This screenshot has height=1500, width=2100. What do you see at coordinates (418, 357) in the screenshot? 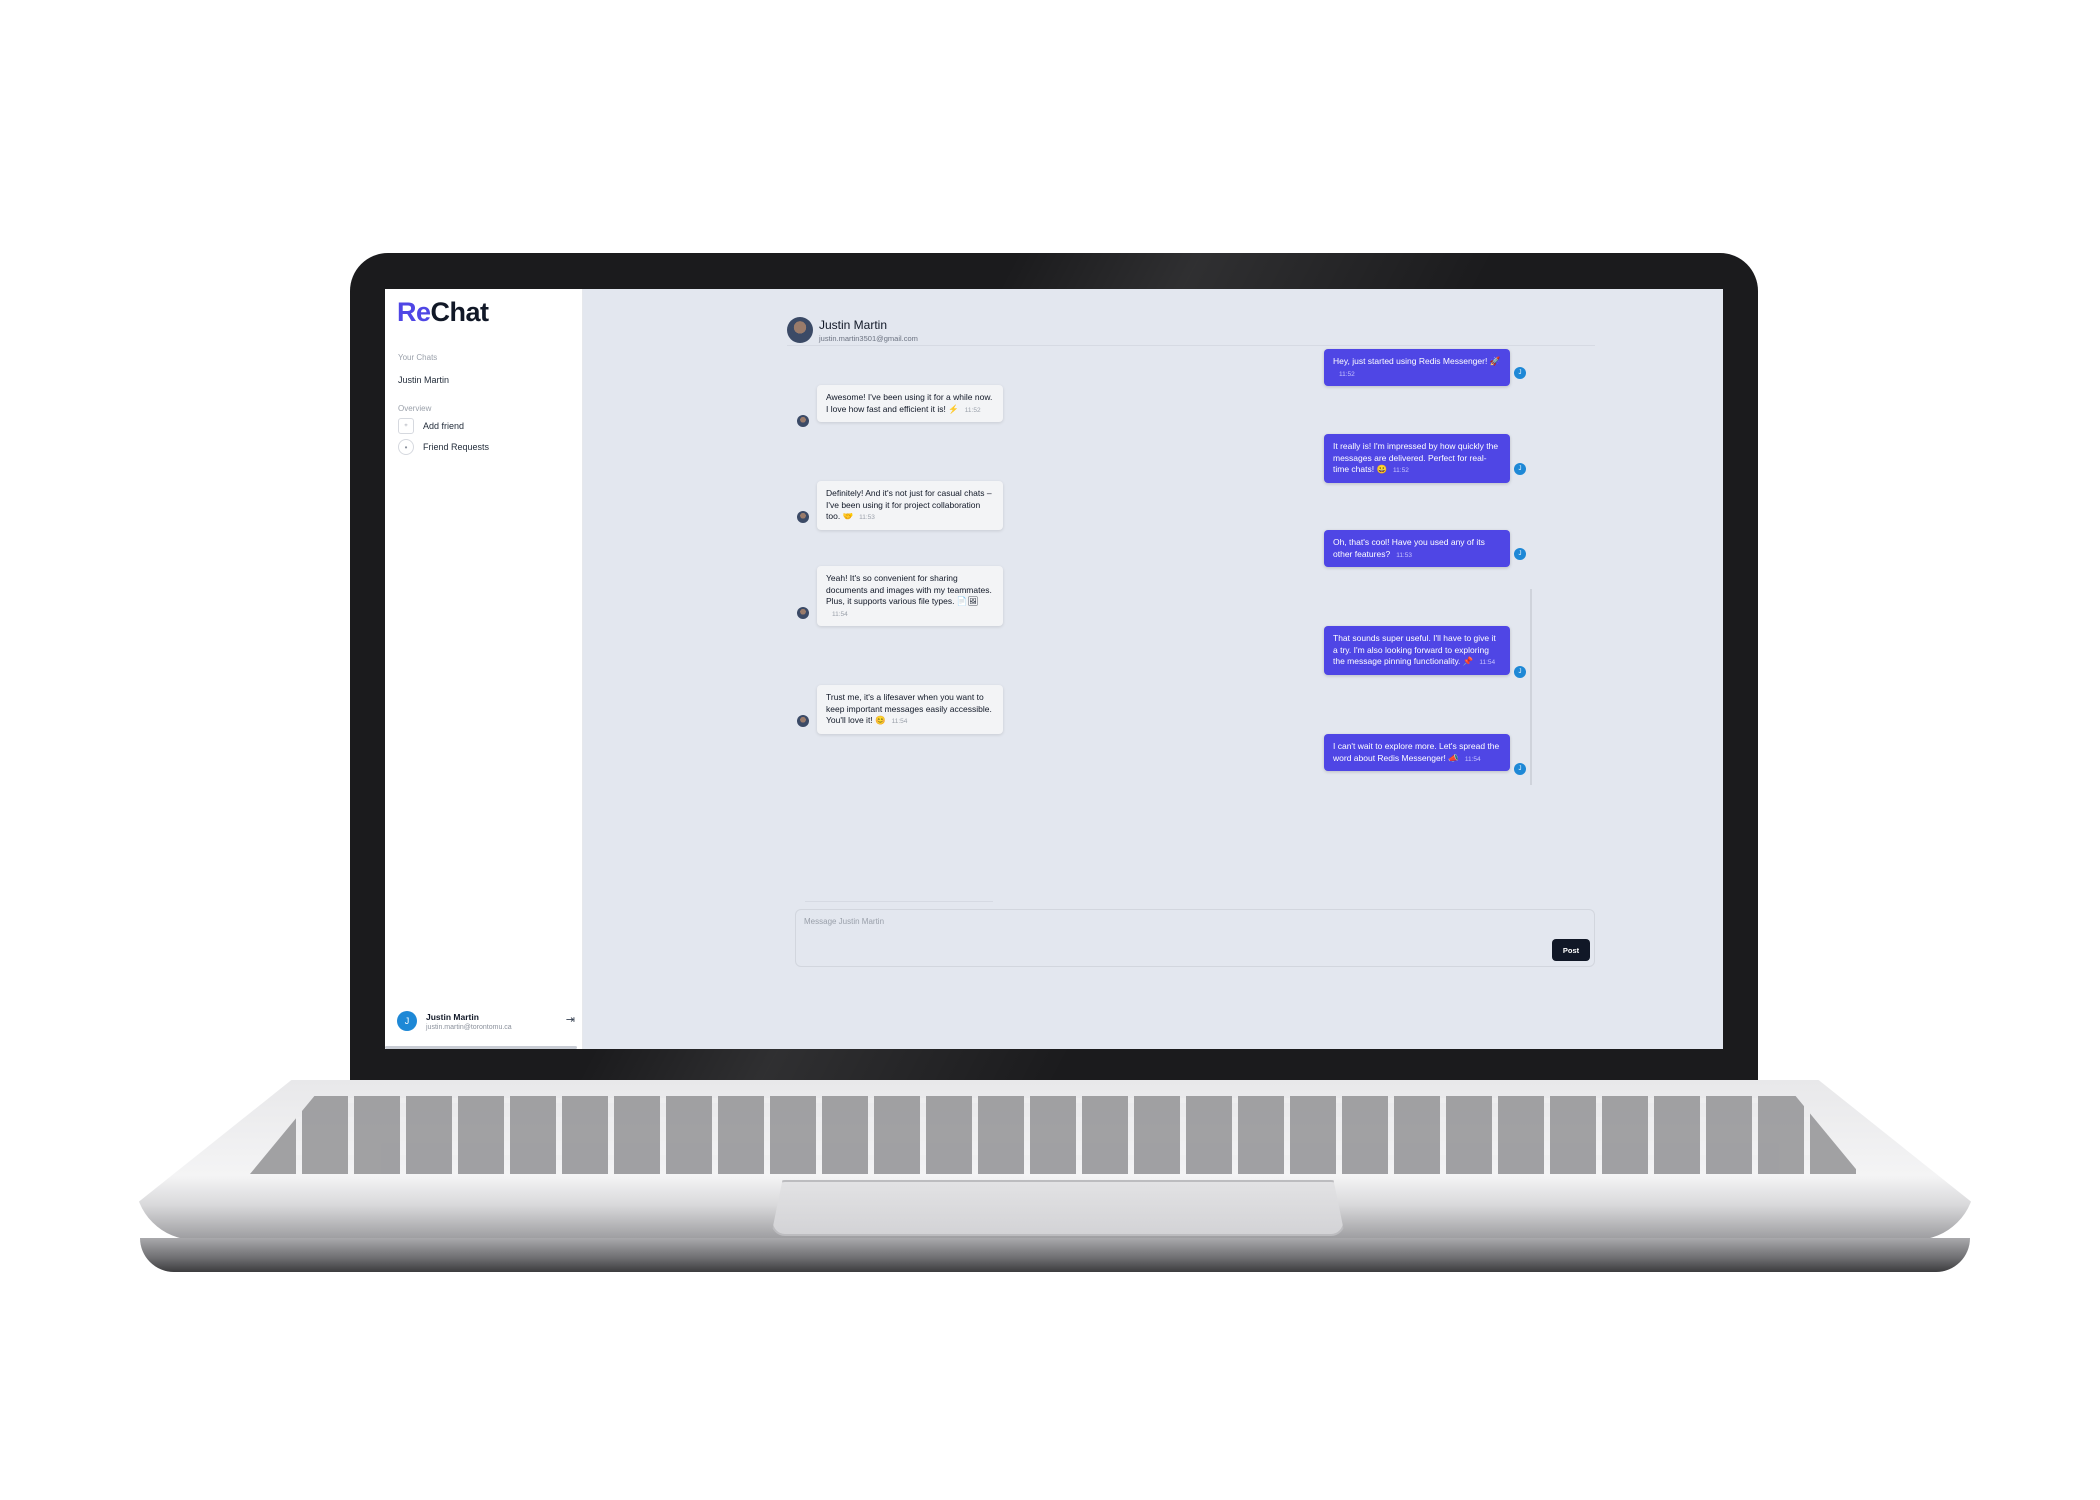
I see `your-chats-label: Your Chats` at bounding box center [418, 357].